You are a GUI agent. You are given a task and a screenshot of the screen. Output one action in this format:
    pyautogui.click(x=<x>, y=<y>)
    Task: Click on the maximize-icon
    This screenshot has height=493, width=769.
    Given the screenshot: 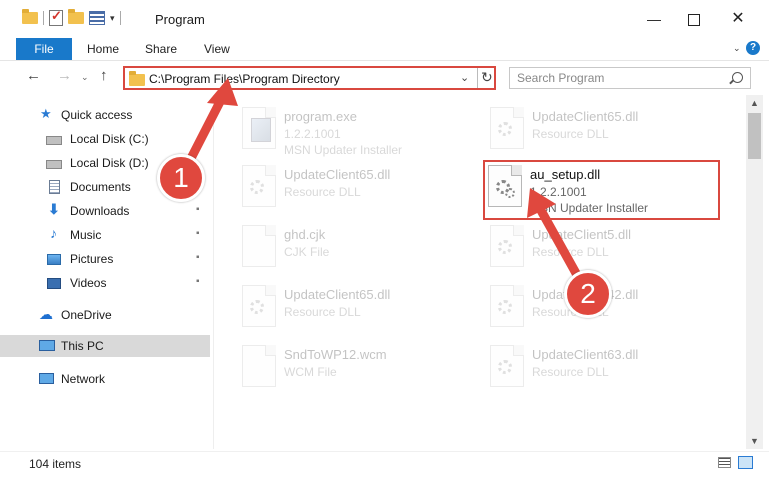 What is the action you would take?
    pyautogui.click(x=694, y=20)
    